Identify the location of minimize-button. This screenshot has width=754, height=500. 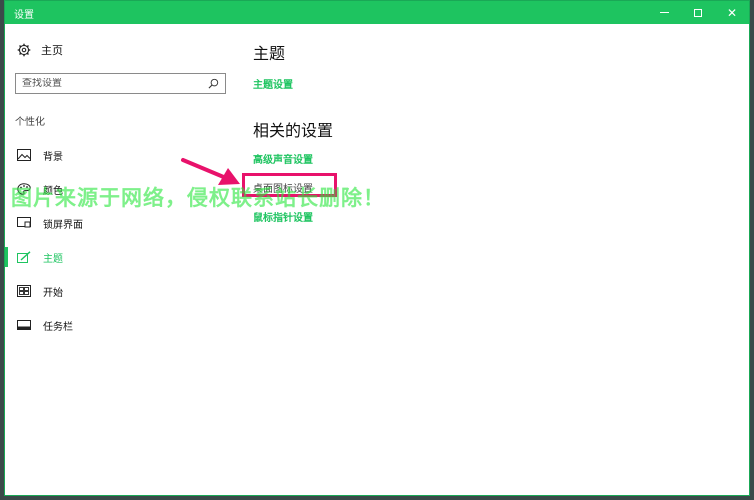
(664, 12).